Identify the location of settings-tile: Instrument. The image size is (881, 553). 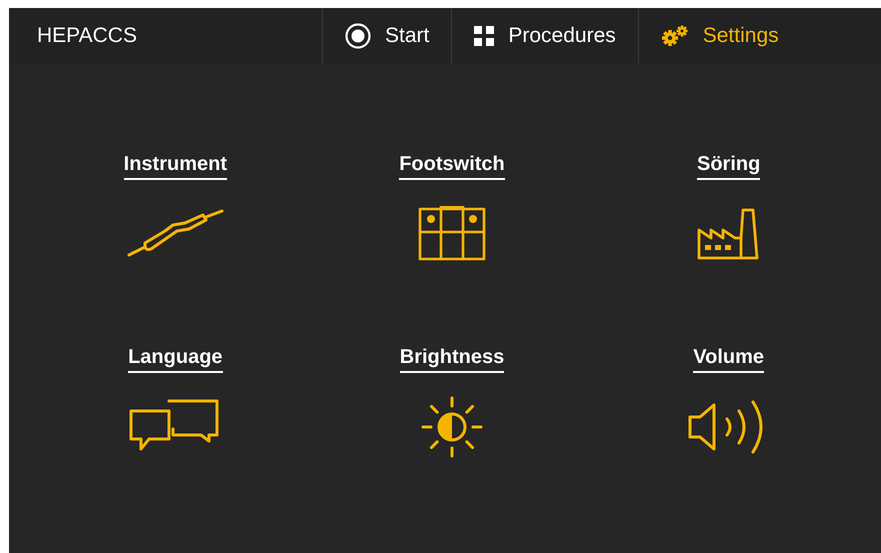
(175, 207).